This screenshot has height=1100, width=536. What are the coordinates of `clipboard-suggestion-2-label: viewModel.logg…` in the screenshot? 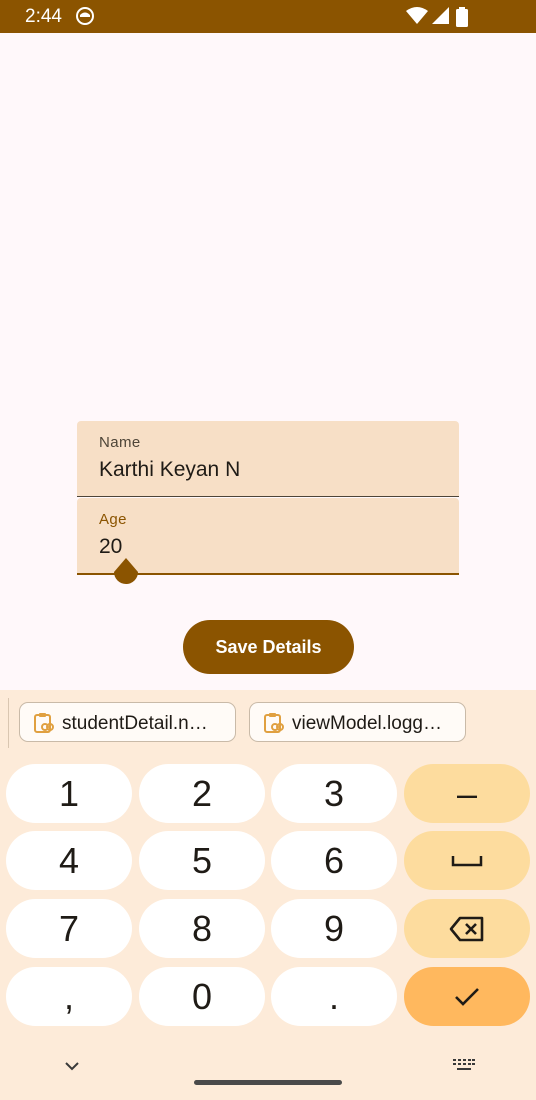 It's located at (367, 723).